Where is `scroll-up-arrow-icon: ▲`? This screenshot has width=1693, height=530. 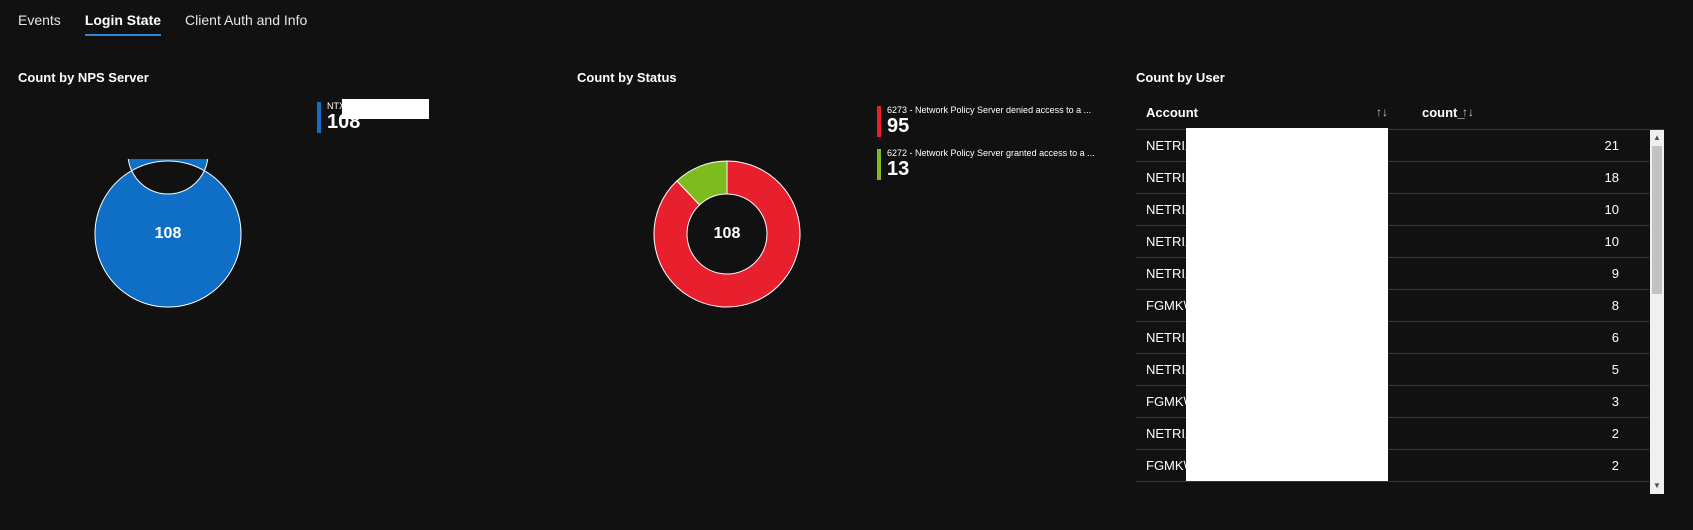
scroll-up-arrow-icon: ▲ is located at coordinates (1657, 138).